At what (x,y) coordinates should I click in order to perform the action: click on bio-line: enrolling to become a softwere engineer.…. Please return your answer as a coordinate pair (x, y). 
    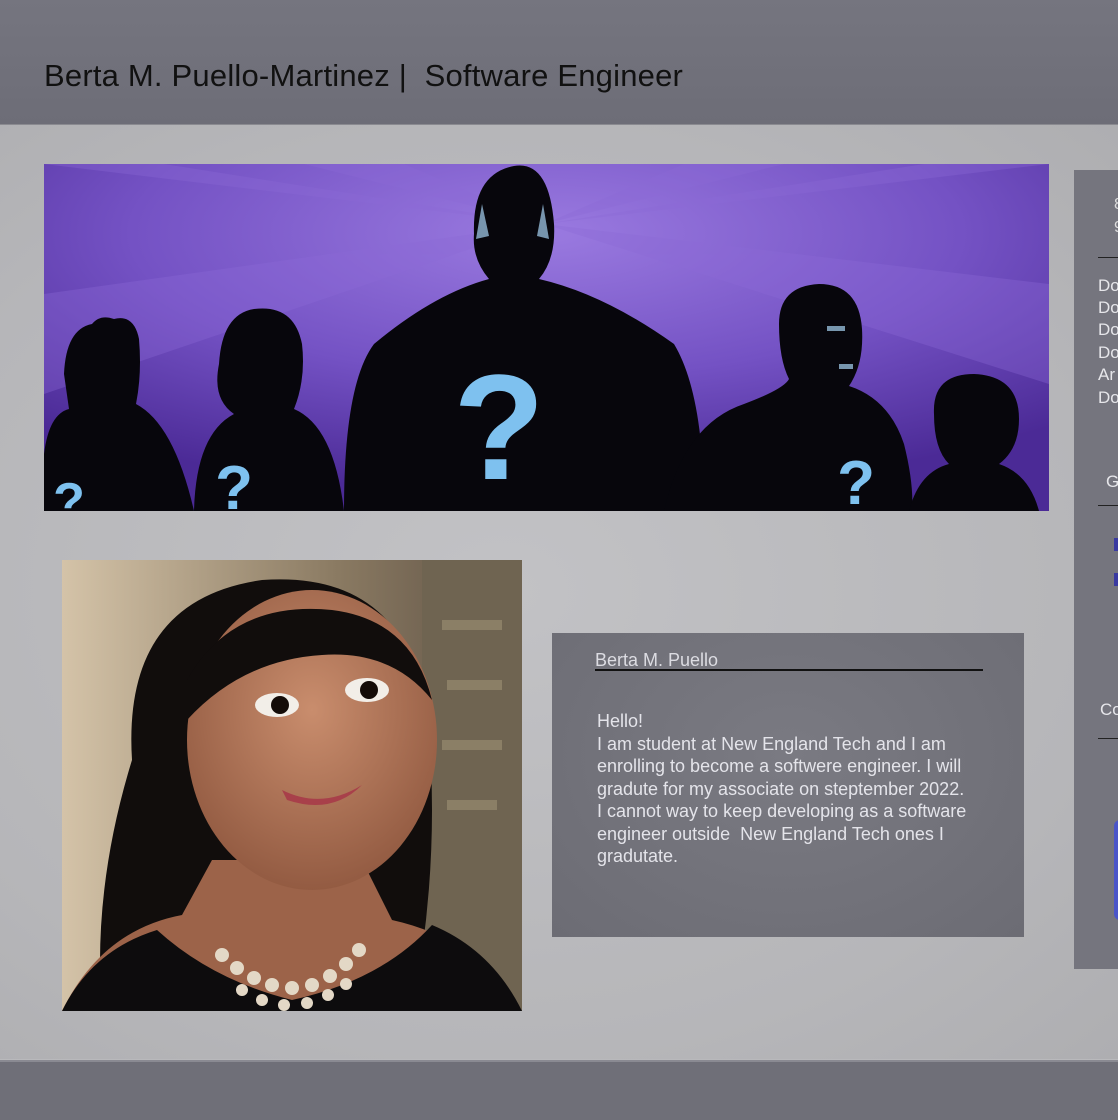
    Looking at the image, I should click on (779, 766).